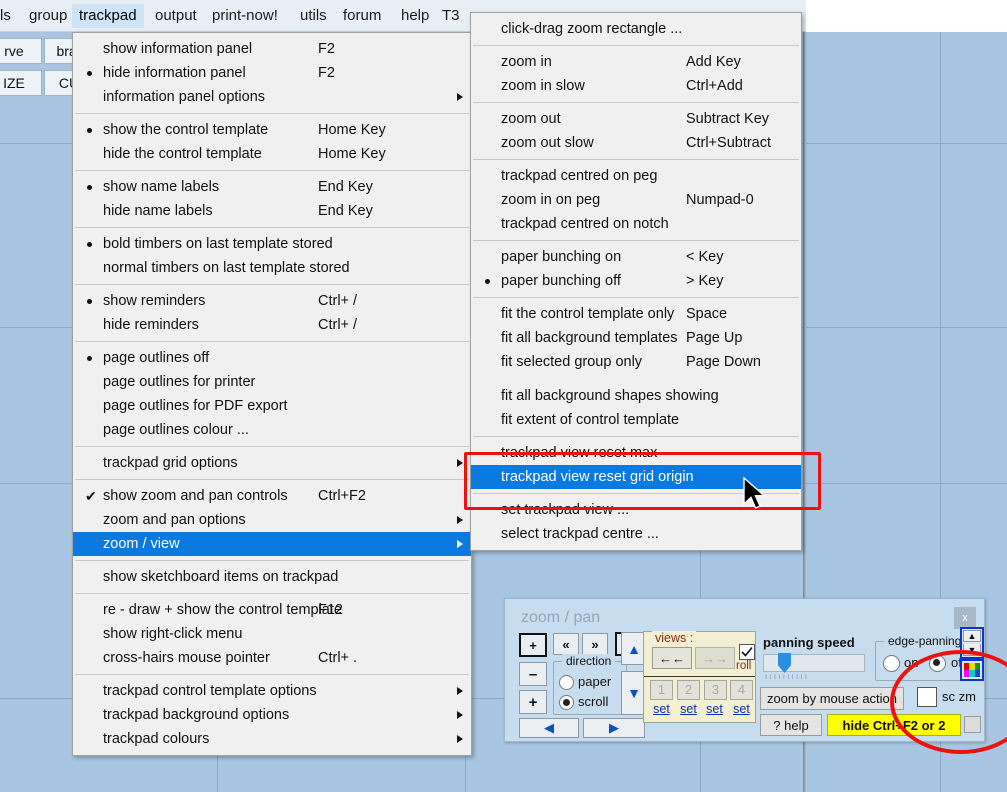 The image size is (1007, 792). I want to click on menu-item-page-outlines-for-printer: page outlines for printer, so click(272, 382).